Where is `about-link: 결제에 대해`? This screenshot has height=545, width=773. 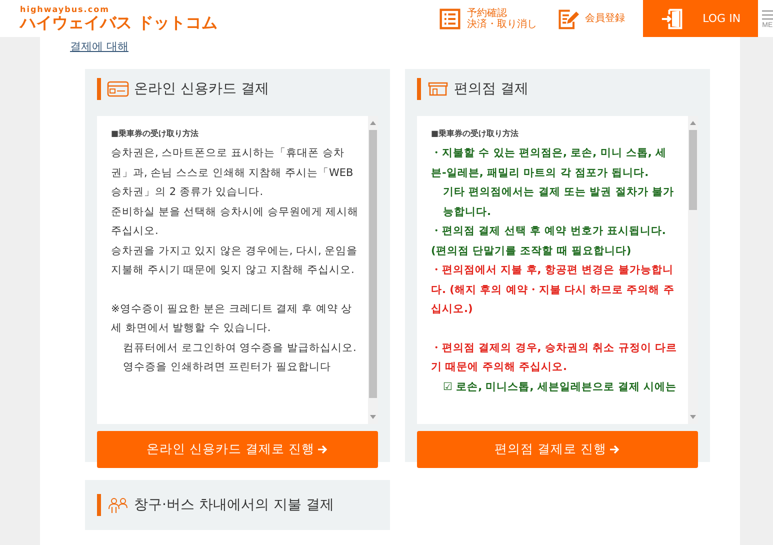 about-link: 결제에 대해 is located at coordinates (99, 45).